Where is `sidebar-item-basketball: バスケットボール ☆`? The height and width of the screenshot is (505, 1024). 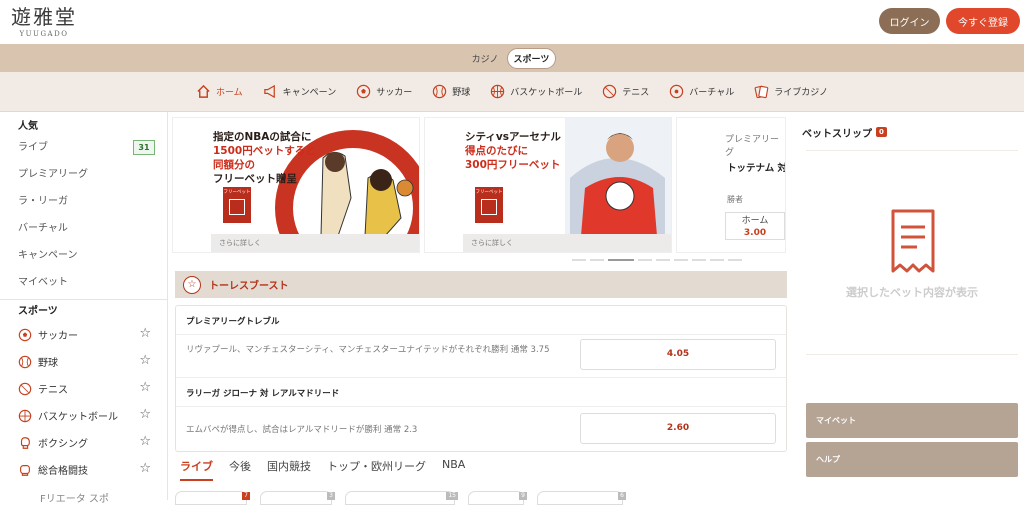
sidebar-item-basketball: バスケットボール ☆ is located at coordinates (83, 415).